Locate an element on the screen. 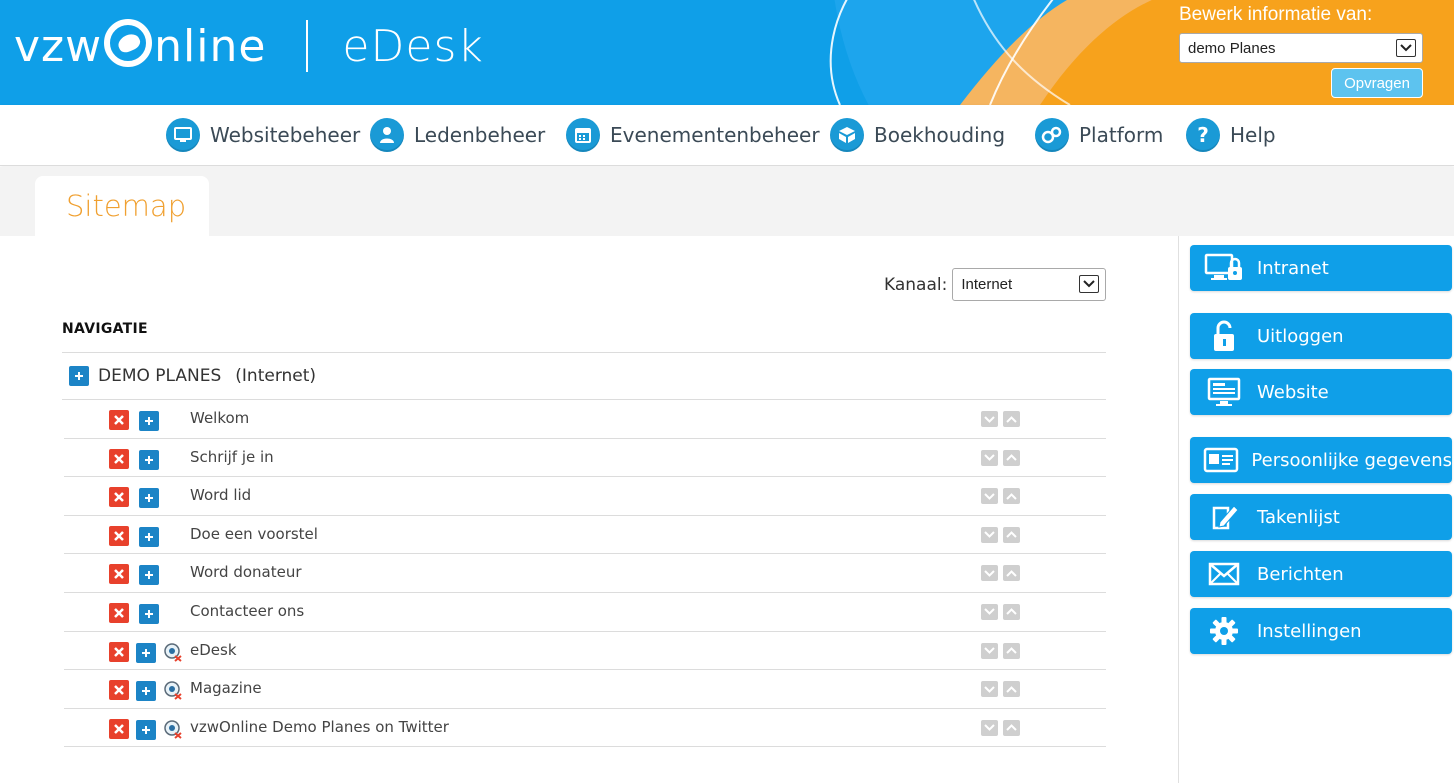  tree-item-label: Welkom is located at coordinates (219, 418).